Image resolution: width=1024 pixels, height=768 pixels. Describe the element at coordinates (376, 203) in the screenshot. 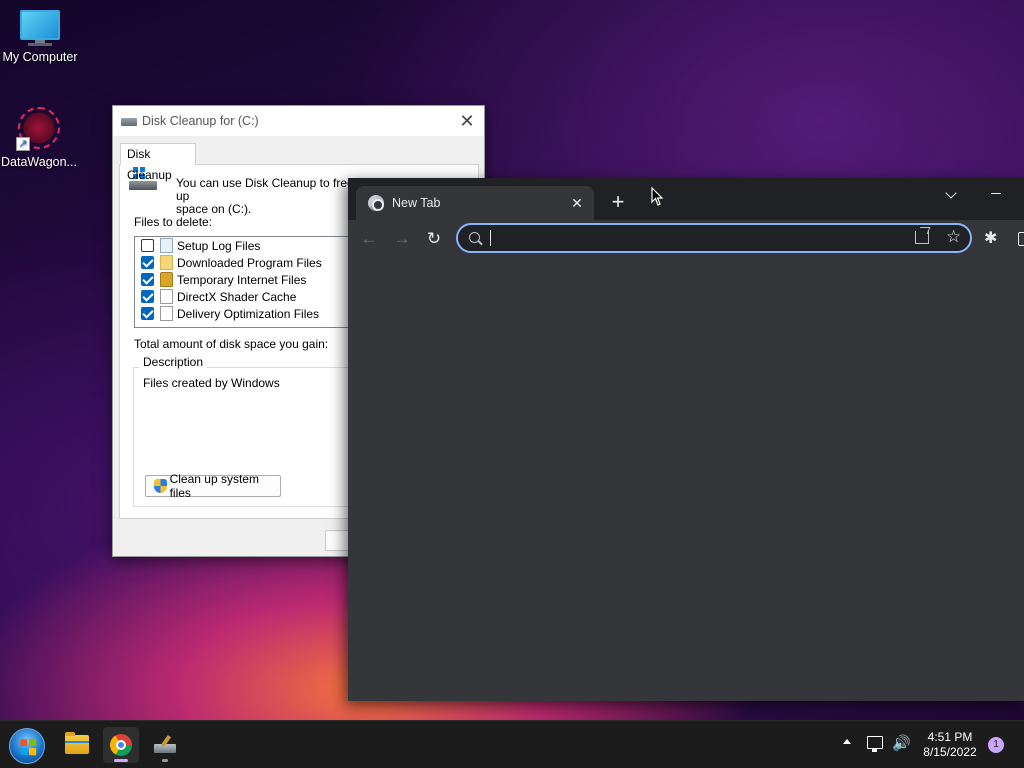

I see `chrome-tab-favicon-icon` at that location.